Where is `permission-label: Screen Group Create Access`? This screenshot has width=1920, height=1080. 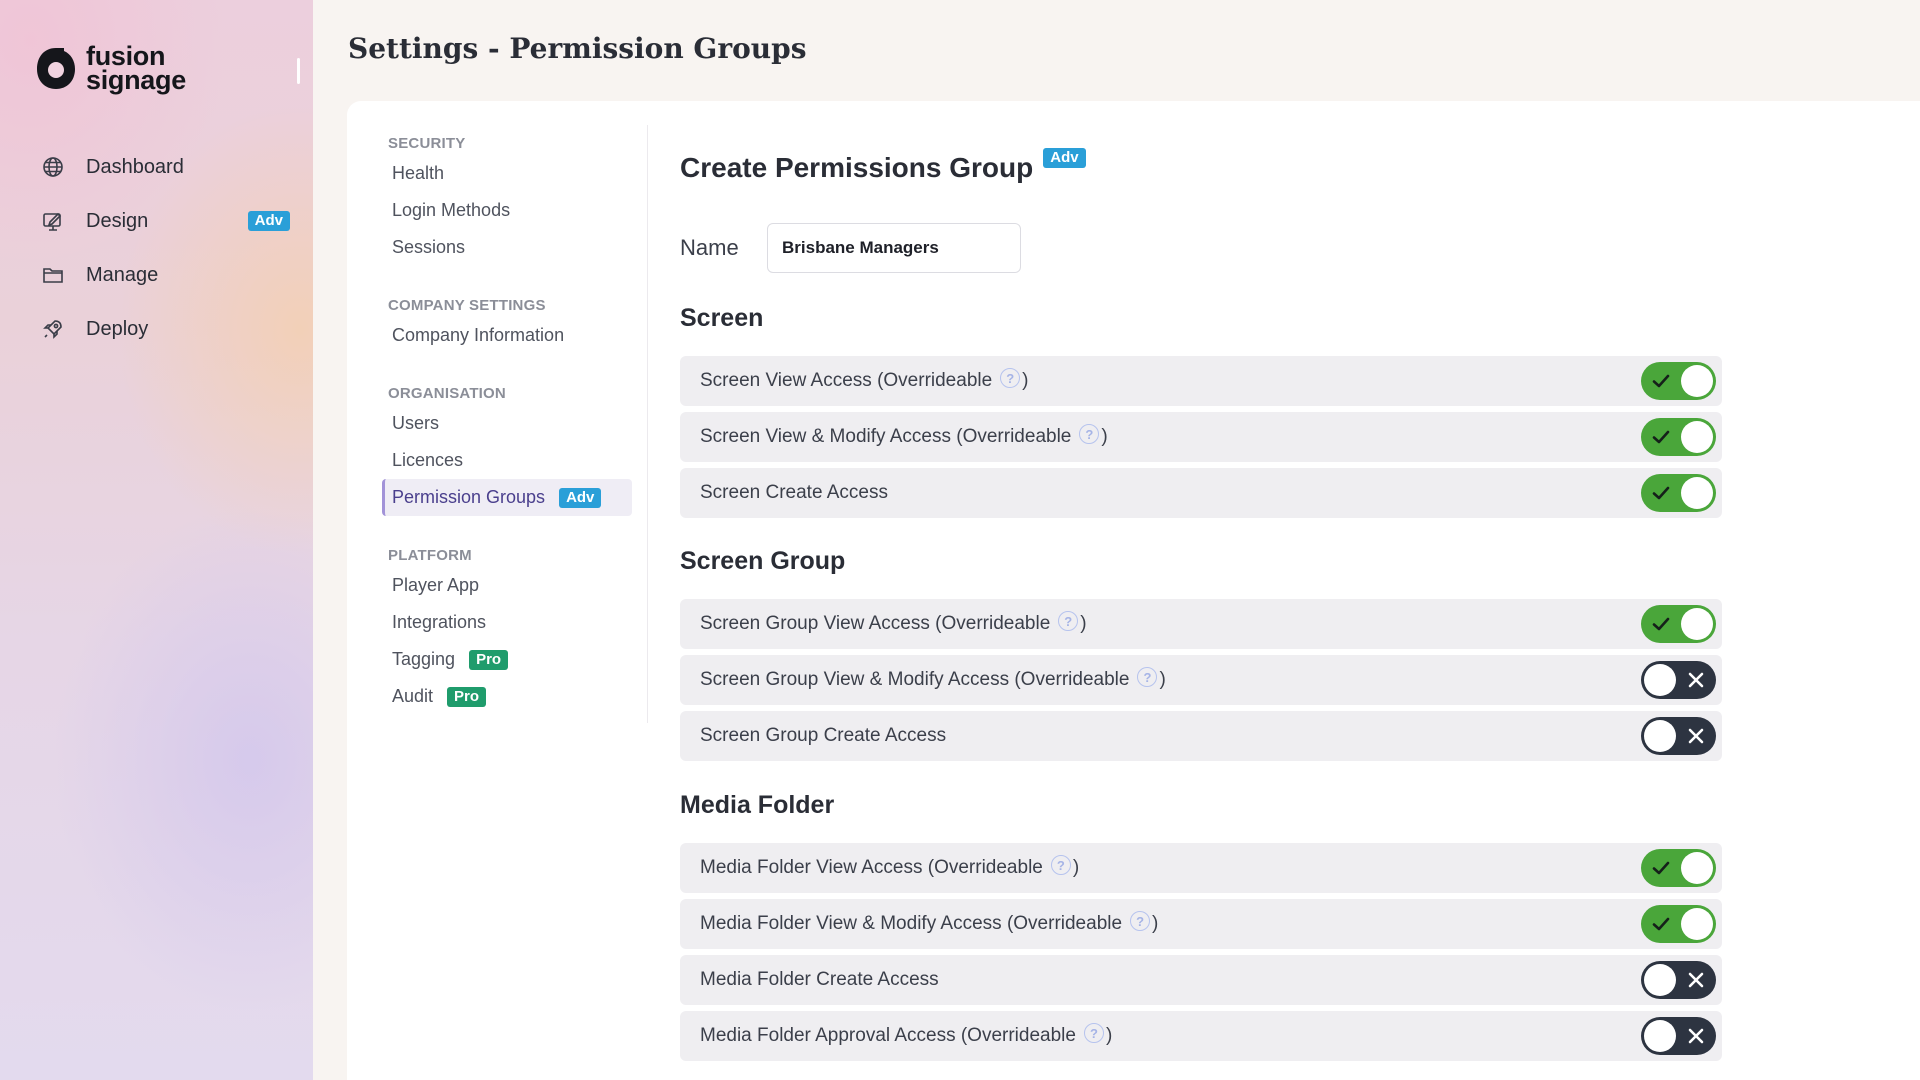 permission-label: Screen Group Create Access is located at coordinates (823, 735).